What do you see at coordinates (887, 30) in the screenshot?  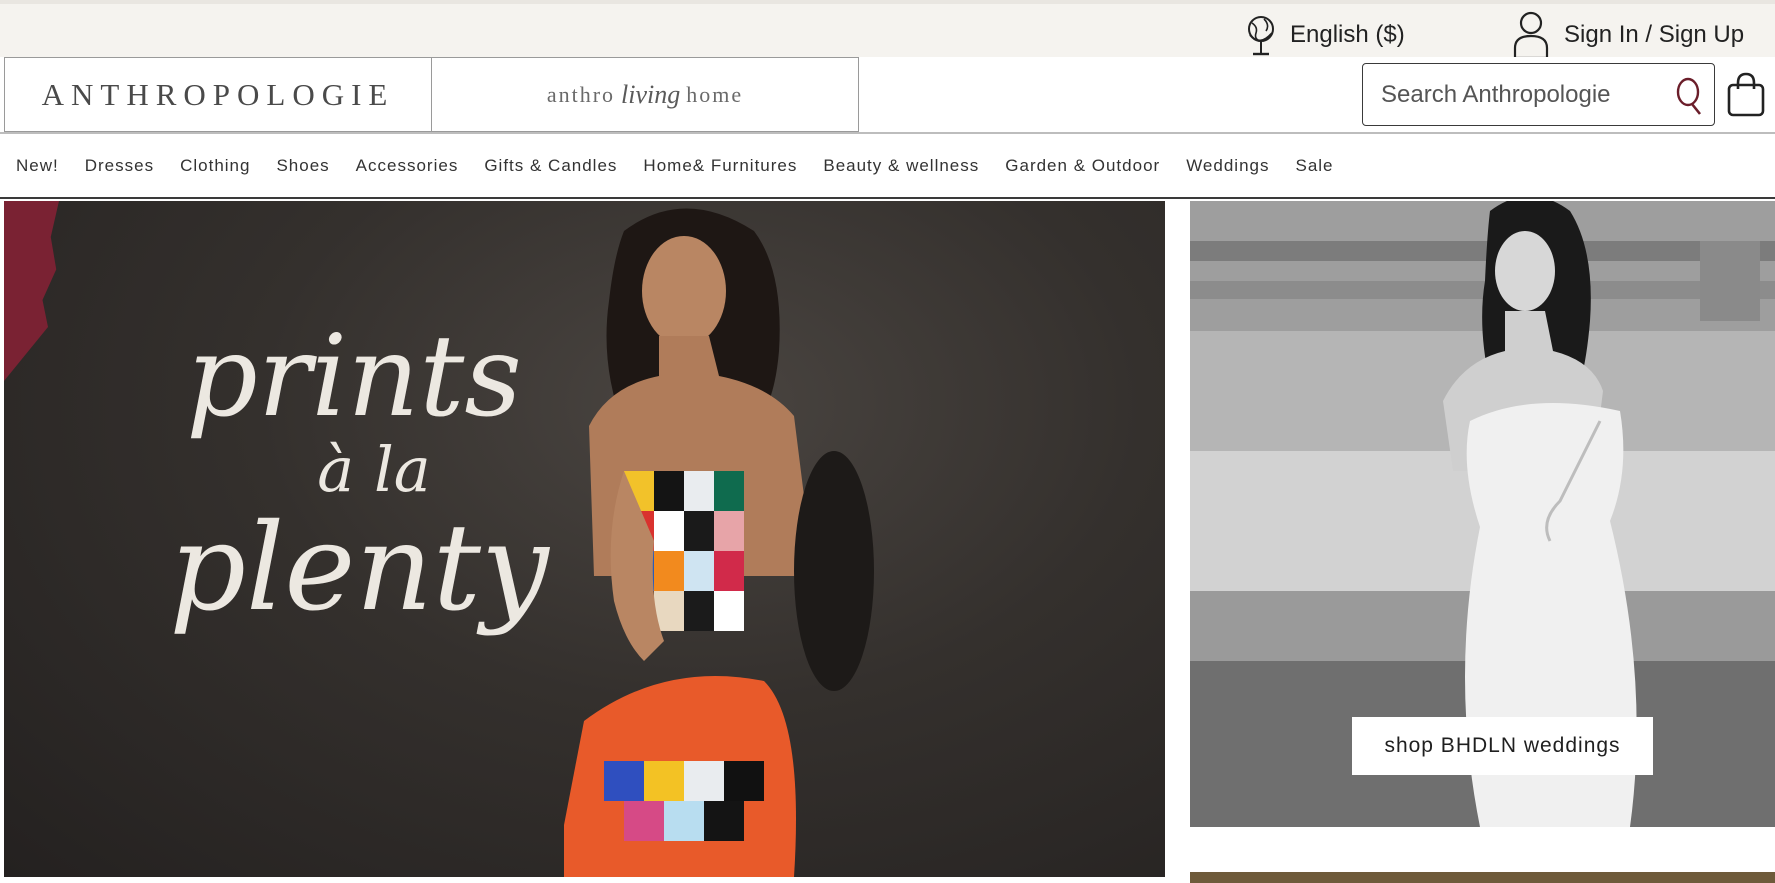 I see `utility-bar: English ($) Sign In / Sign Up` at bounding box center [887, 30].